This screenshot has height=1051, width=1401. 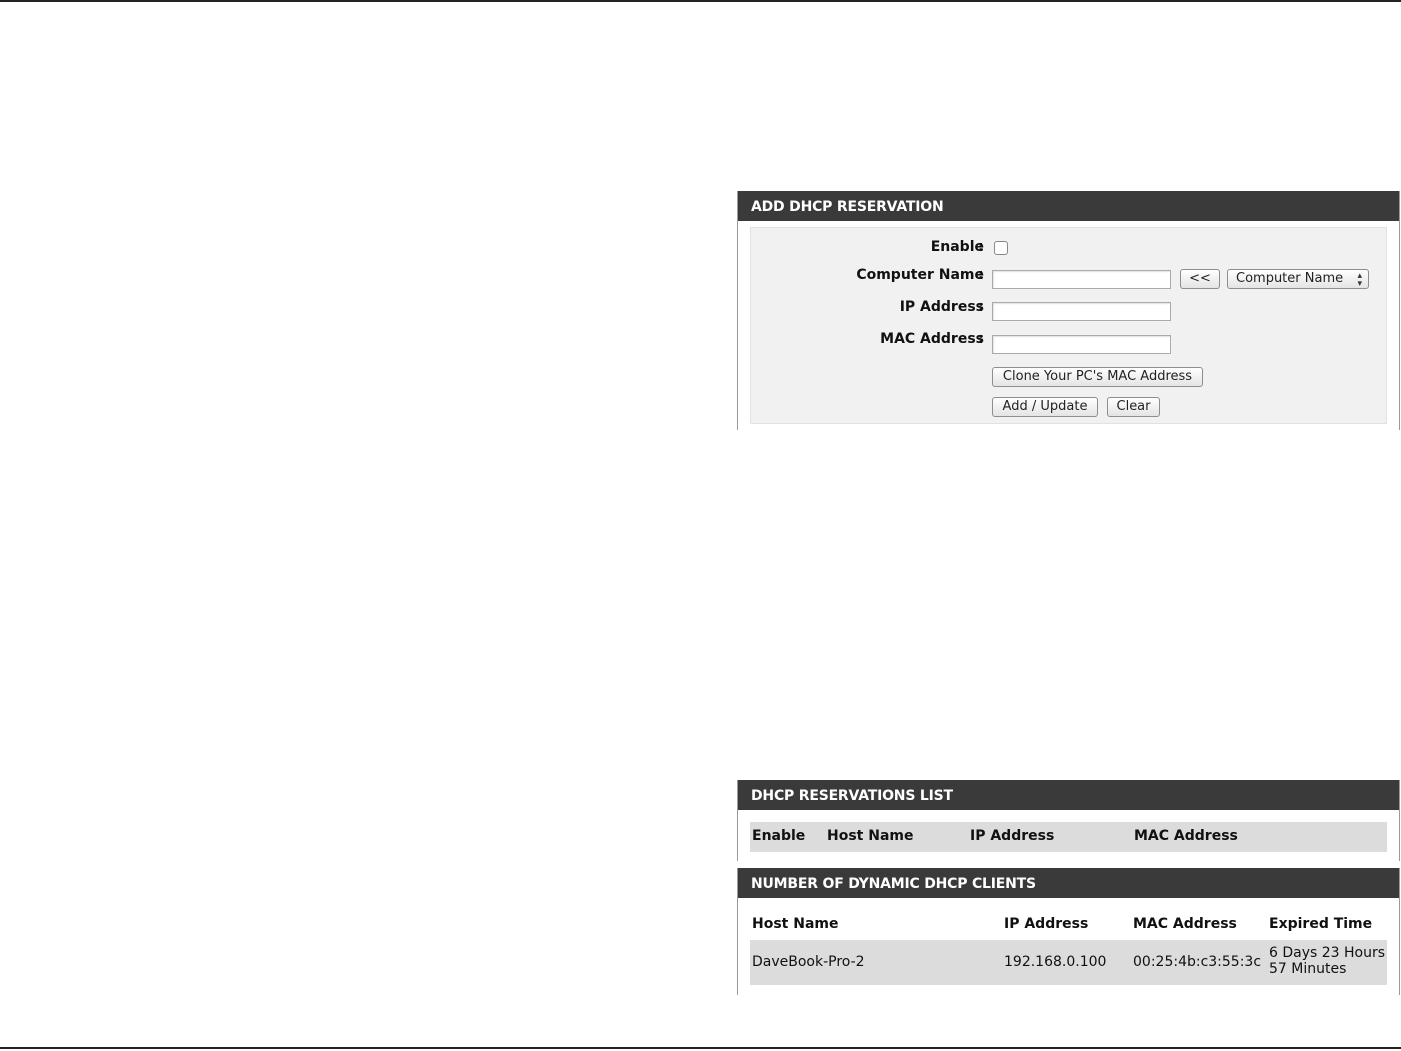 What do you see at coordinates (700, 1048) in the screenshot?
I see `bottom-rule` at bounding box center [700, 1048].